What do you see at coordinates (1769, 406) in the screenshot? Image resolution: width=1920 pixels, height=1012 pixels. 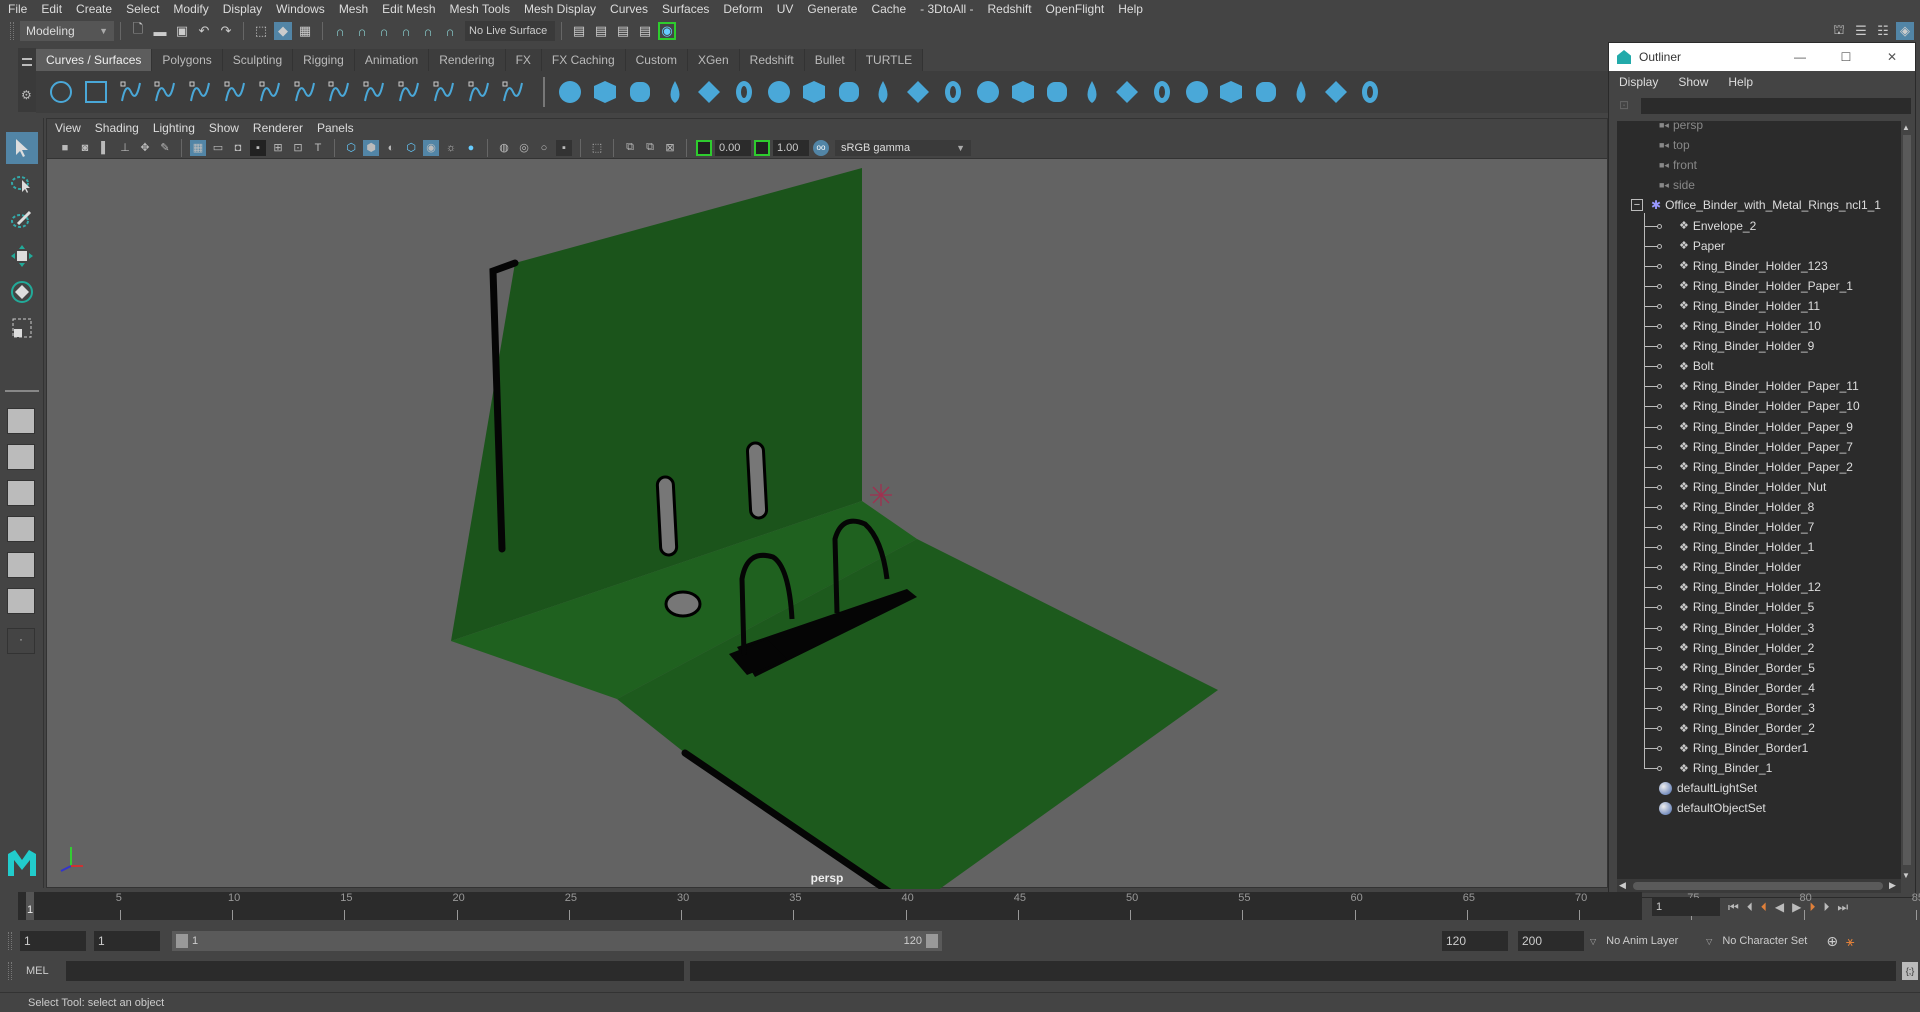 I see `outliner-item: ❖ Ring_Binder_Holder_Paper_10` at bounding box center [1769, 406].